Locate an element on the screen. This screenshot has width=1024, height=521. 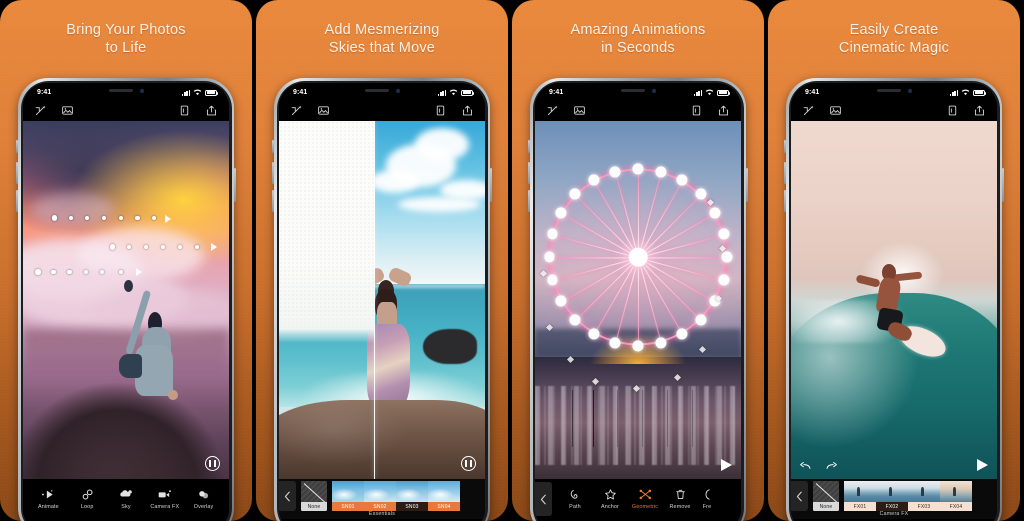
status-indicators is located at coordinates (456, 92).